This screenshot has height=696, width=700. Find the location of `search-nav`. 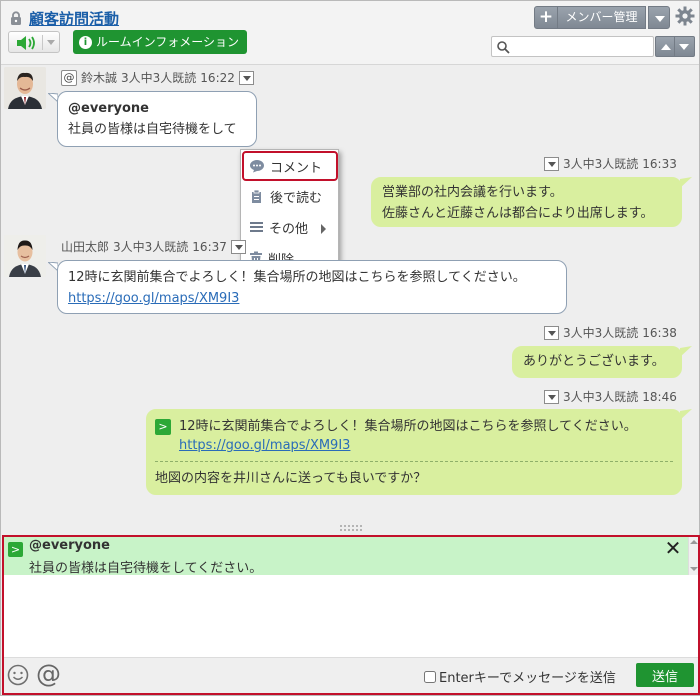

search-nav is located at coordinates (675, 46).